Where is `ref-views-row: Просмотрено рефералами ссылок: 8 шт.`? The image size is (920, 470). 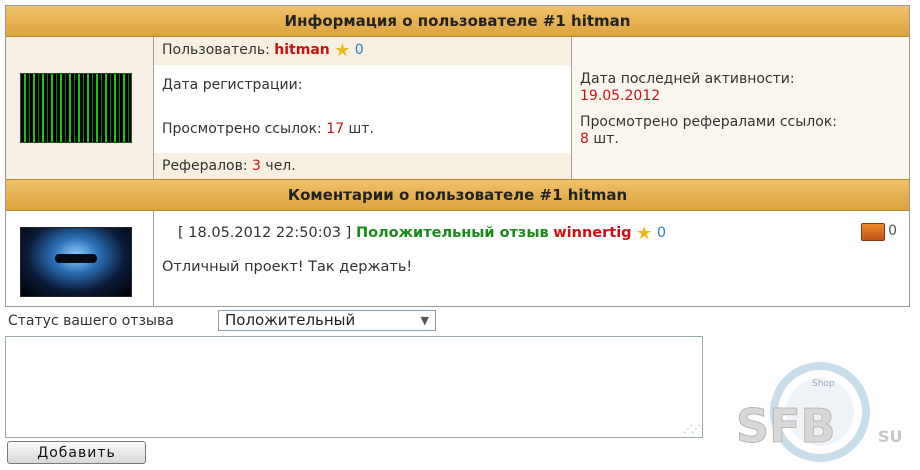 ref-views-row: Просмотрено рефералами ссылок: 8 шт. is located at coordinates (708, 130).